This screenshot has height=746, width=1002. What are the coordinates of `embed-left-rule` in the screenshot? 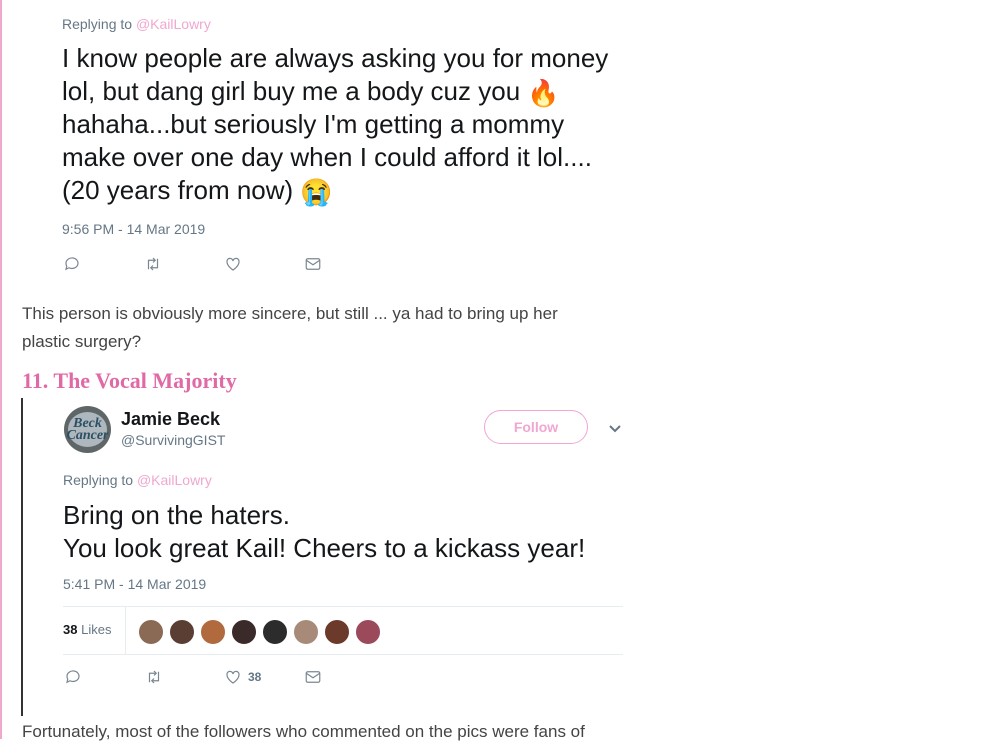 It's located at (22, 557).